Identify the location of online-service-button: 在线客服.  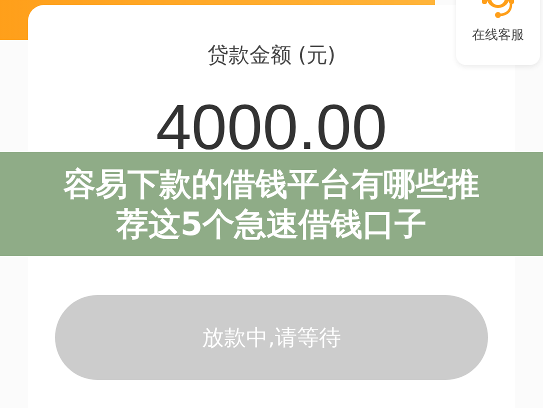
(498, 32).